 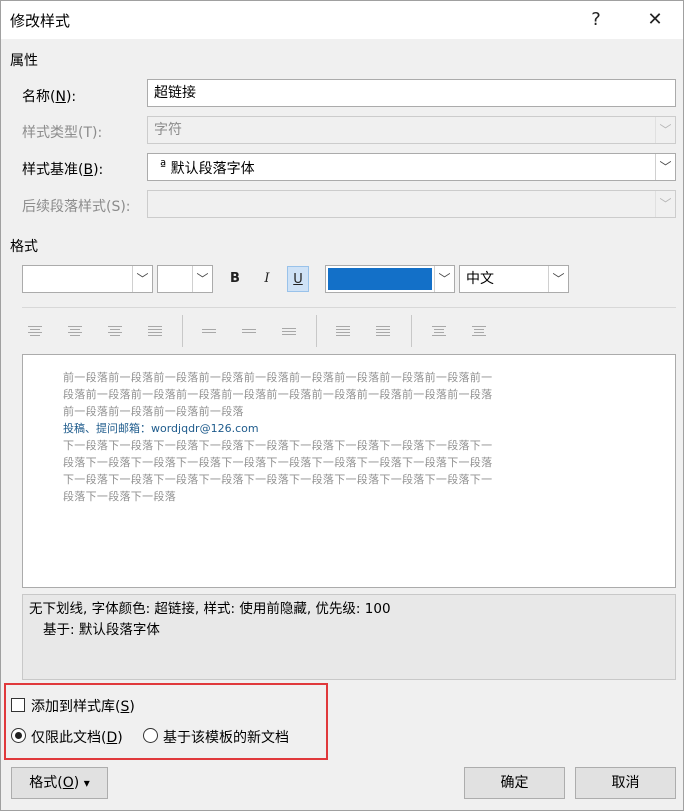 I want to click on font-color-picker: ﹀, so click(x=390, y=279).